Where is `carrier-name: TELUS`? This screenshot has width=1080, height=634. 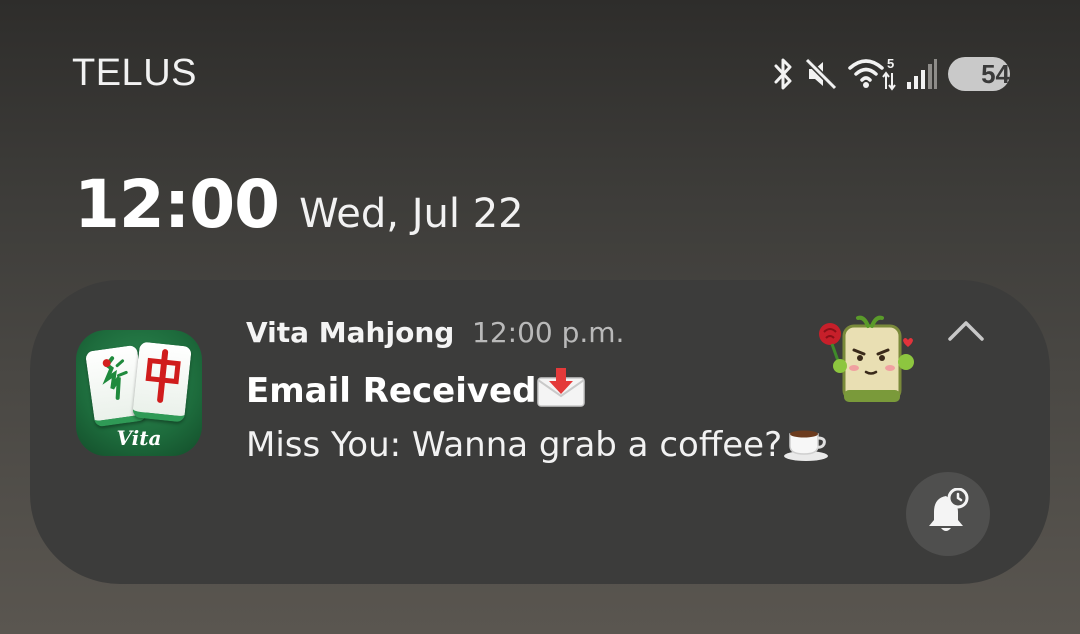
carrier-name: TELUS is located at coordinates (134, 73).